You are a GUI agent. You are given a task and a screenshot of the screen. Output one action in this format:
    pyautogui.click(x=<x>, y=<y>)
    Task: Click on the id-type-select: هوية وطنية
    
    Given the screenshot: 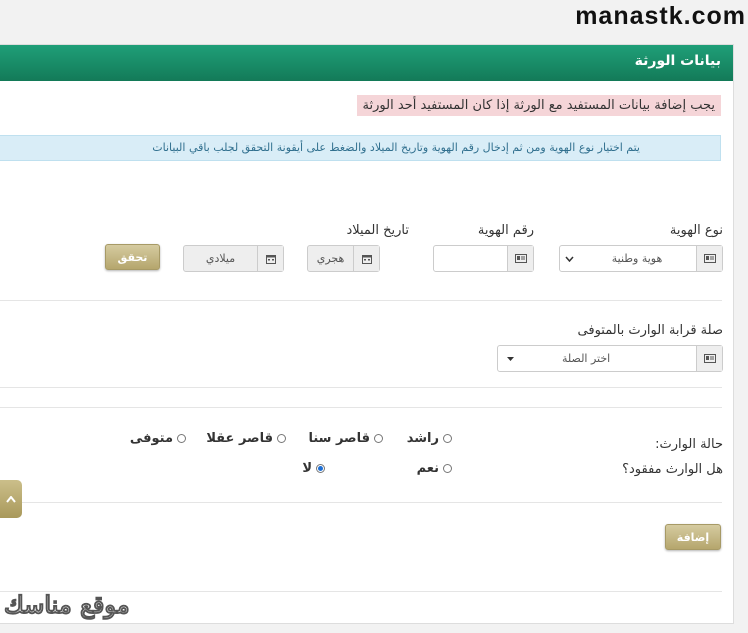 What is the action you would take?
    pyautogui.click(x=641, y=258)
    